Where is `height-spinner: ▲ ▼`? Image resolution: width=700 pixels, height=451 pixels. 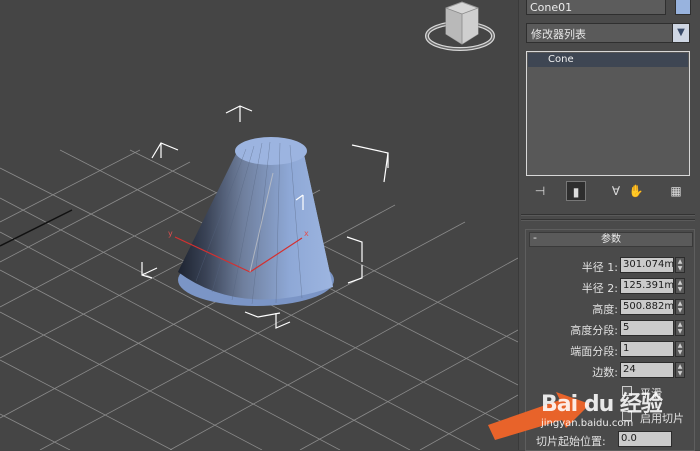
height-spinner: ▲ ▼ is located at coordinates (680, 307).